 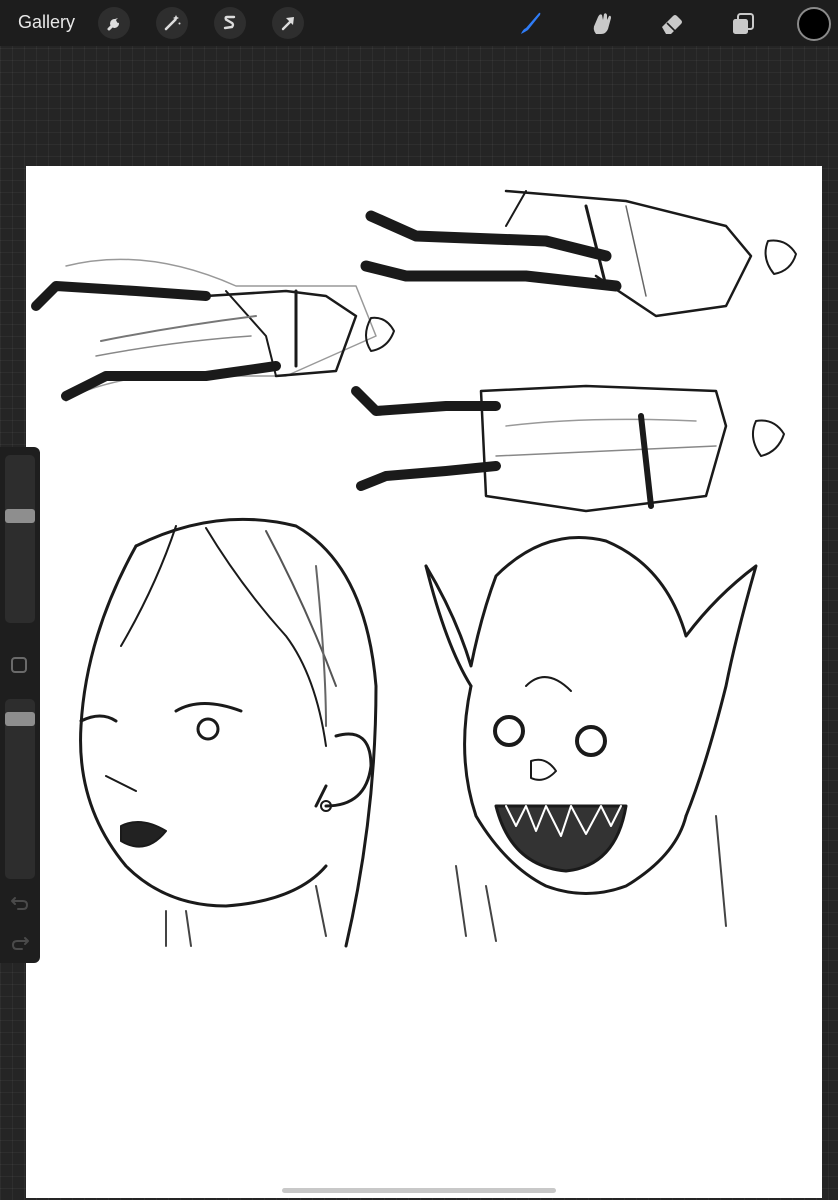 What do you see at coordinates (46, 22) in the screenshot?
I see `gallery-button: Gallery` at bounding box center [46, 22].